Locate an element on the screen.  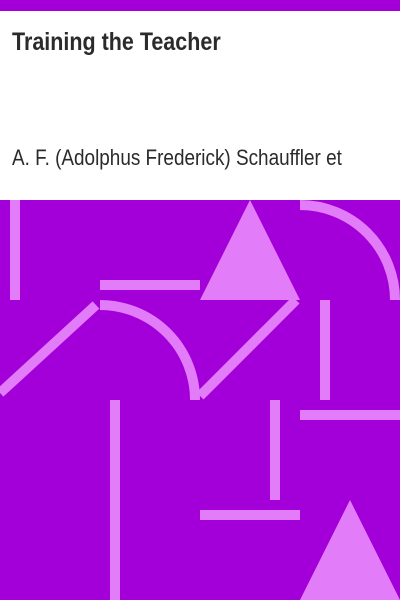
book-author: A. F. (Adolphus Frederick) Schauffler et is located at coordinates (177, 157).